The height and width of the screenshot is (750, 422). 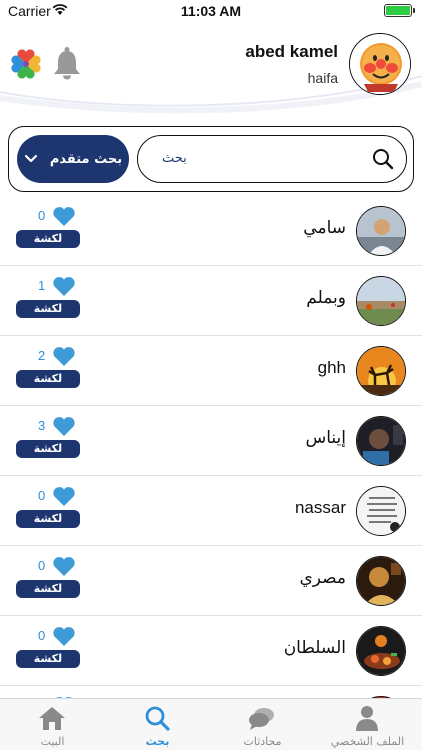 What do you see at coordinates (86, 159) in the screenshot?
I see `advanced-search-label: بحث متقدم` at bounding box center [86, 159].